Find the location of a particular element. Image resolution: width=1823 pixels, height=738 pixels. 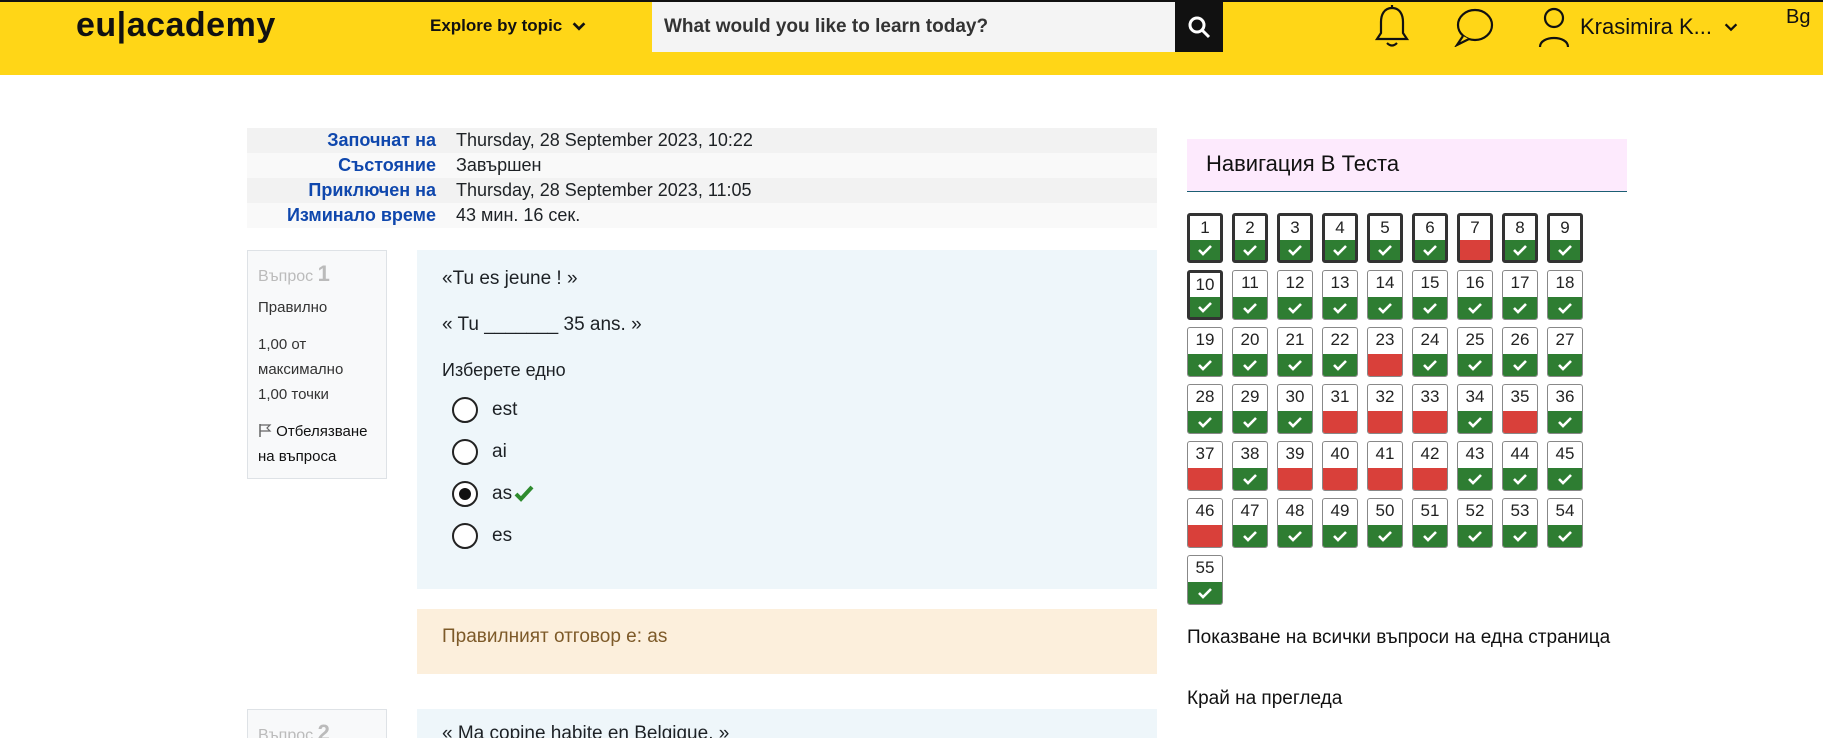

site-logo: eu|academy is located at coordinates (176, 25).